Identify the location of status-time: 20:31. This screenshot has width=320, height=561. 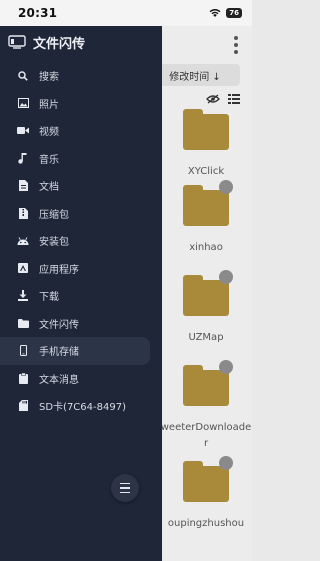
(38, 13).